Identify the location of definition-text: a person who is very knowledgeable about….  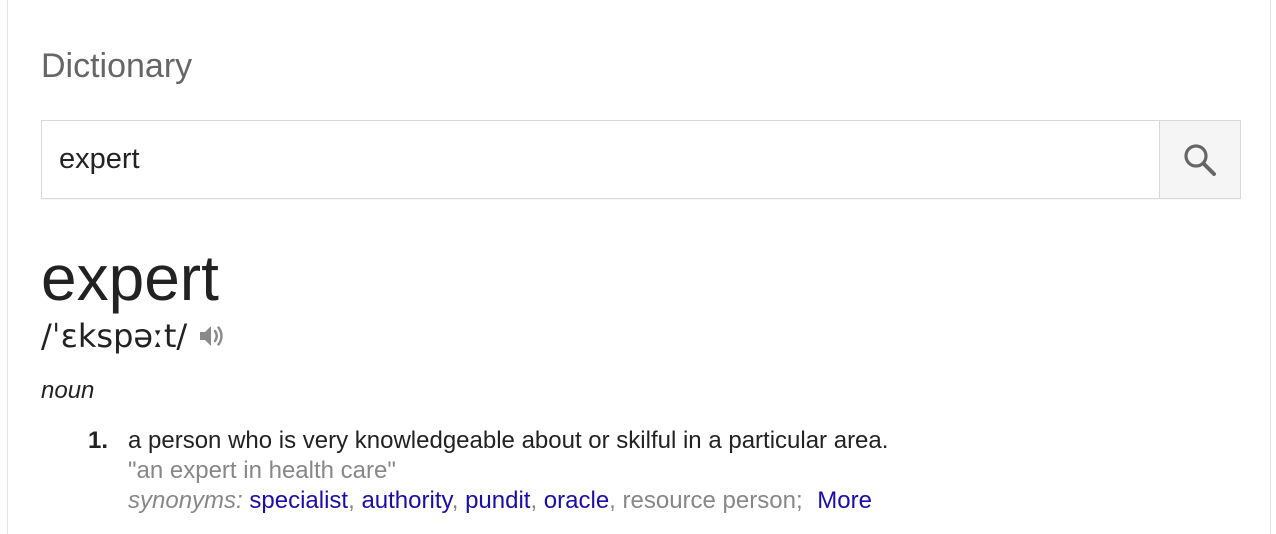
(508, 440).